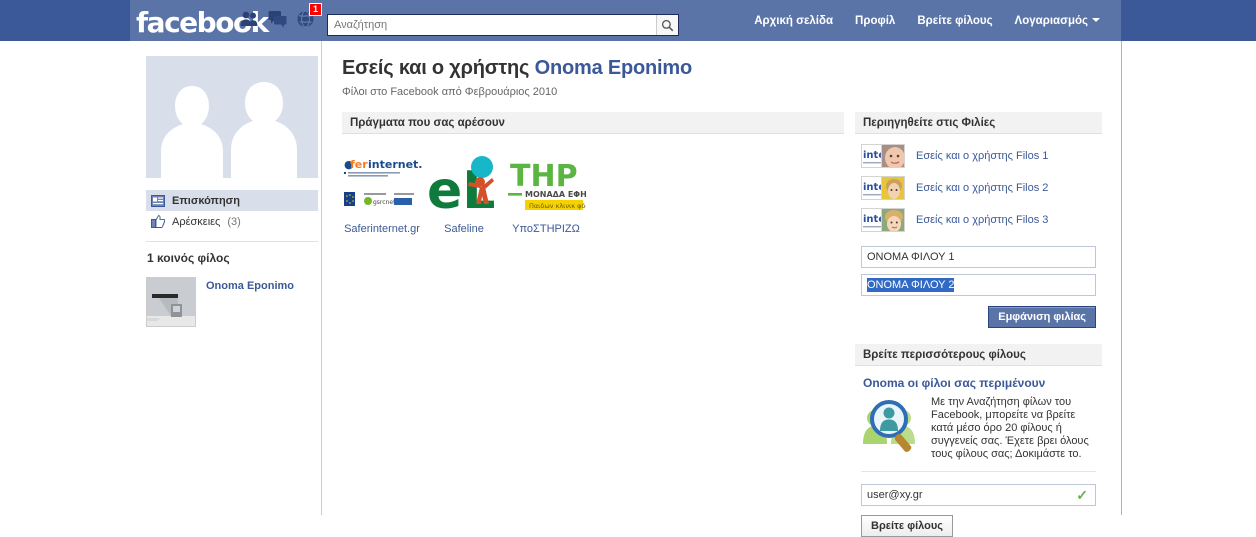 This screenshot has width=1256, height=537. What do you see at coordinates (249, 18) in the screenshot?
I see `friend-requests-icon` at bounding box center [249, 18].